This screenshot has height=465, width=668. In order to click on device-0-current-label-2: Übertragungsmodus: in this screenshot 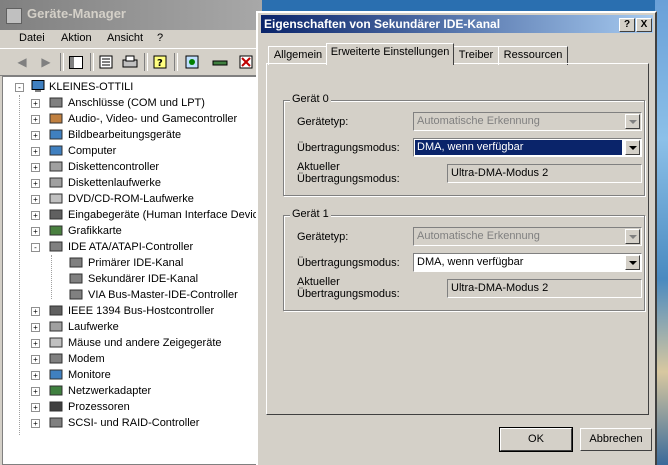, I will do `click(348, 179)`.